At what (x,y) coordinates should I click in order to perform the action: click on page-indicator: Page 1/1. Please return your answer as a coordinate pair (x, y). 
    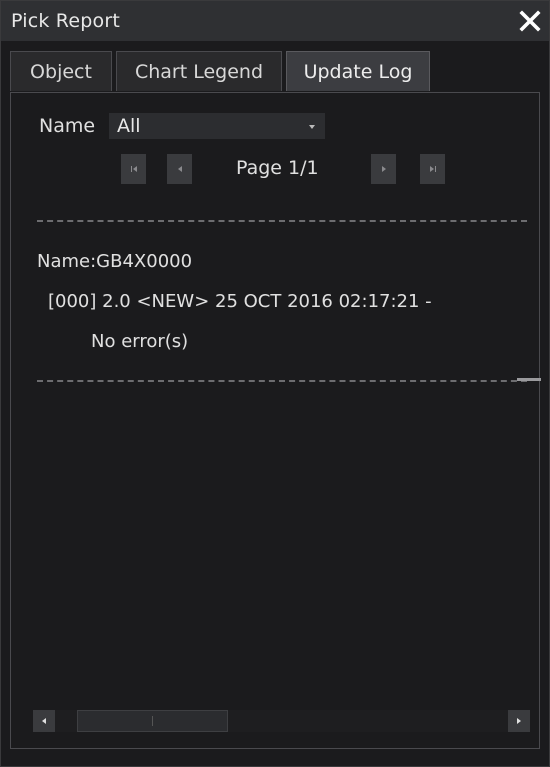
    Looking at the image, I should click on (277, 168).